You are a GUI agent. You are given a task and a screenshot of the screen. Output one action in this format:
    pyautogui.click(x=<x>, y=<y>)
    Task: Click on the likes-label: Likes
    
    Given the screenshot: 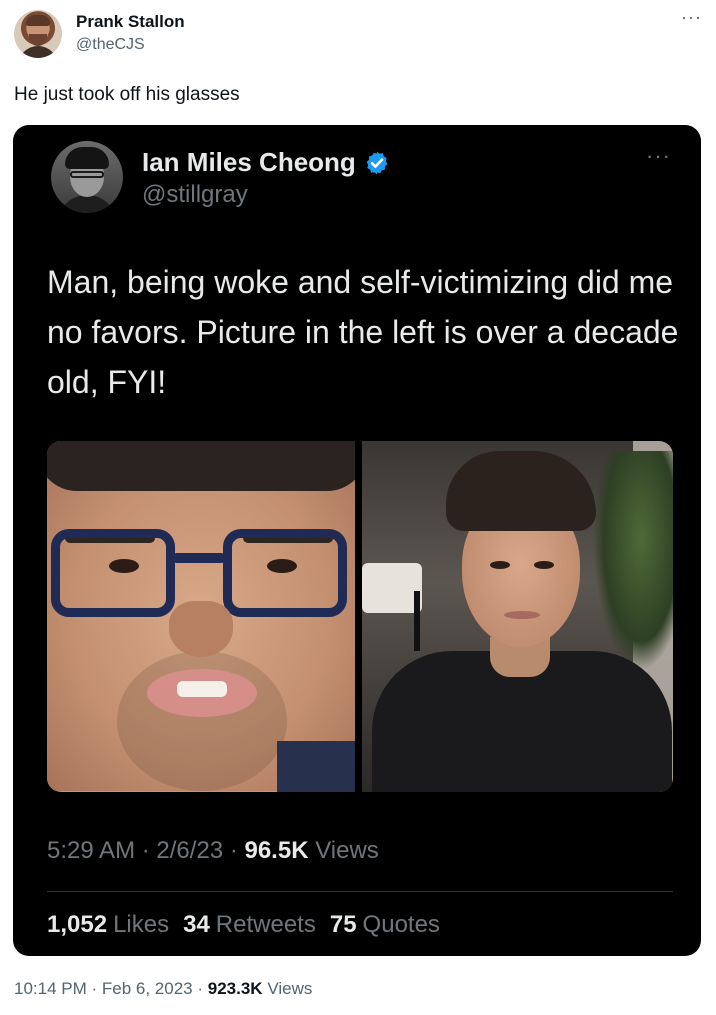 What is the action you would take?
    pyautogui.click(x=141, y=924)
    